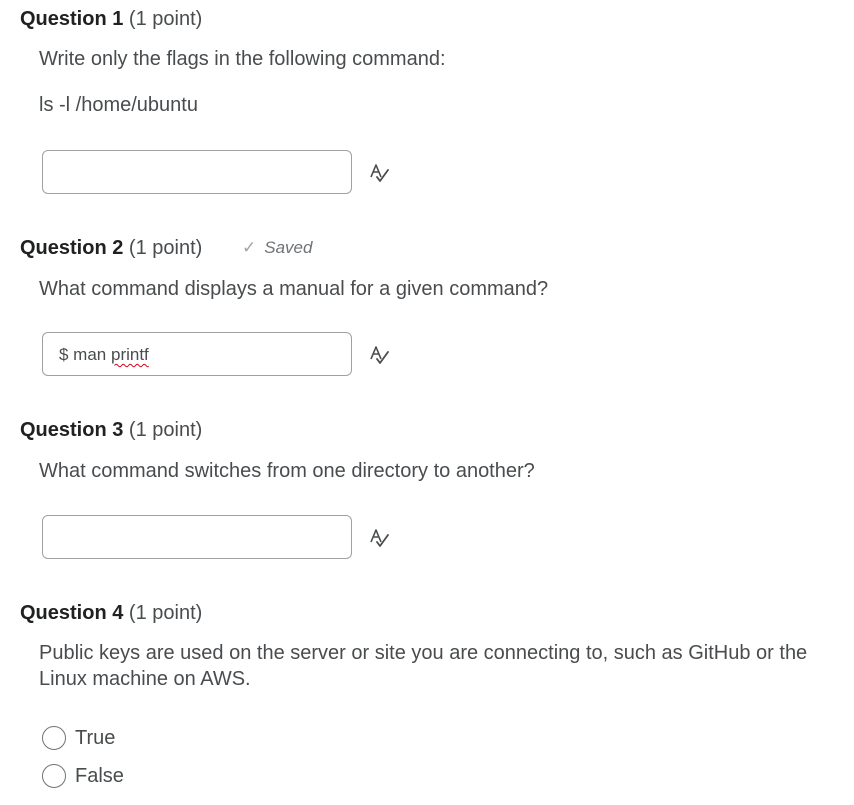  I want to click on question-number: Question 4, so click(72, 613).